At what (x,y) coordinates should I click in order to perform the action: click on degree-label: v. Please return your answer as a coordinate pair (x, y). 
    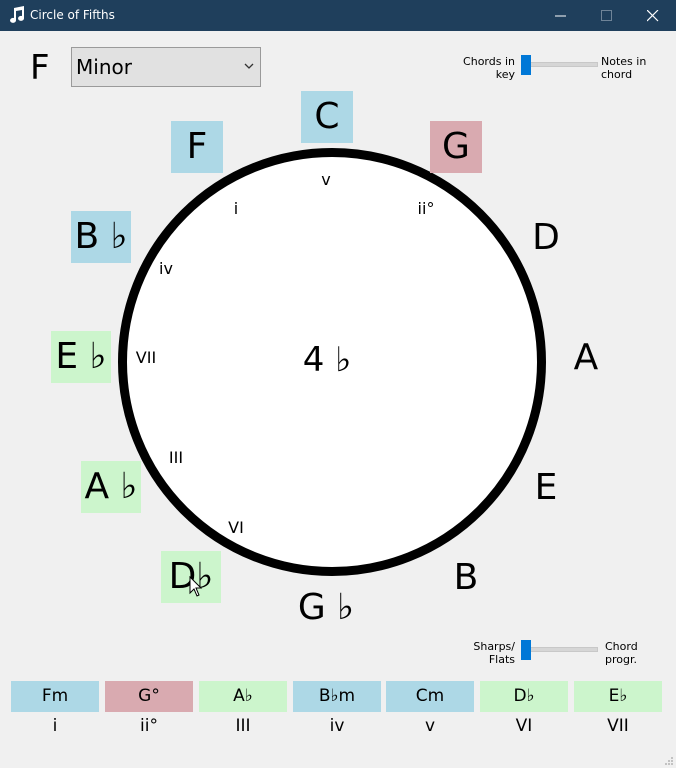
    Looking at the image, I should click on (326, 179).